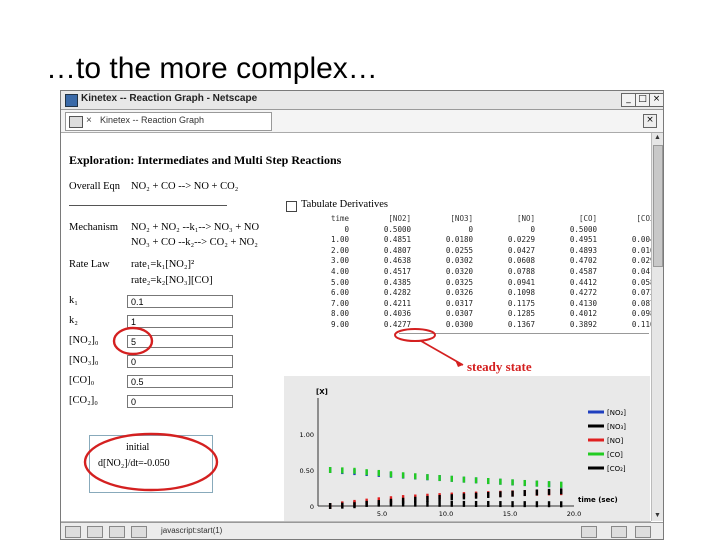 Image resolution: width=720 pixels, height=540 pixels. I want to click on table-cell: 0.4012, so click(583, 314).